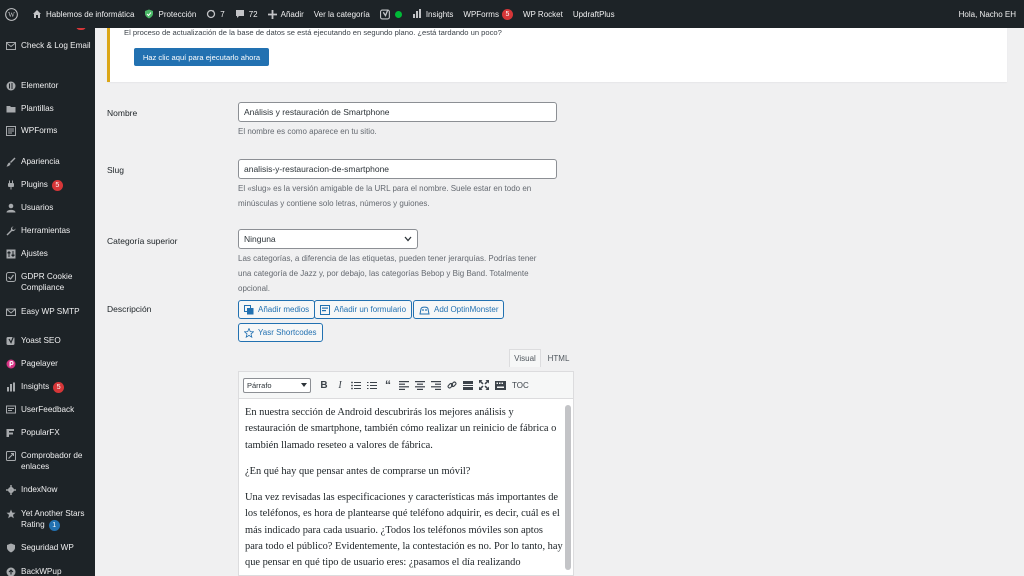 This screenshot has width=1024, height=576. I want to click on shield-check-icon, so click(149, 14).